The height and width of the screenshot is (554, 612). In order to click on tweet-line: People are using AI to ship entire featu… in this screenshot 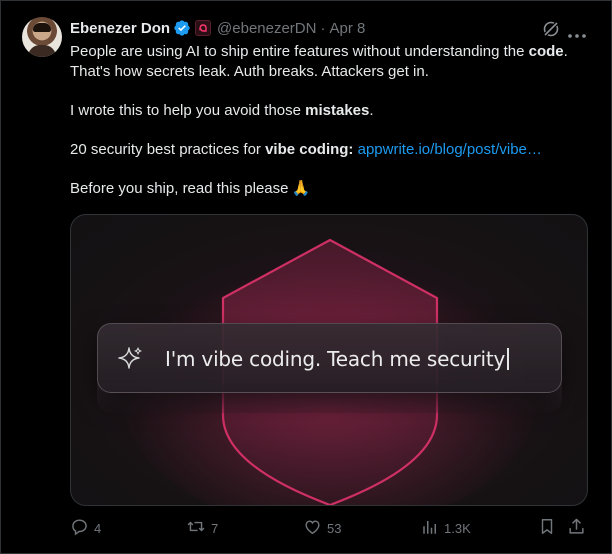, I will do `click(319, 51)`.